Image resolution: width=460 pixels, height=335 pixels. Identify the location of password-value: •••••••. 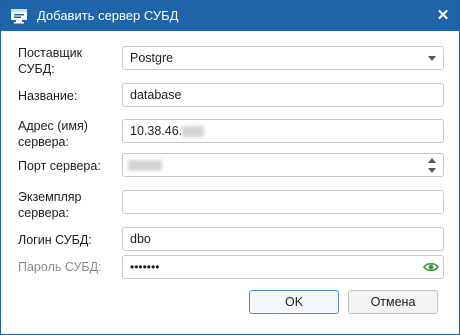
(145, 267).